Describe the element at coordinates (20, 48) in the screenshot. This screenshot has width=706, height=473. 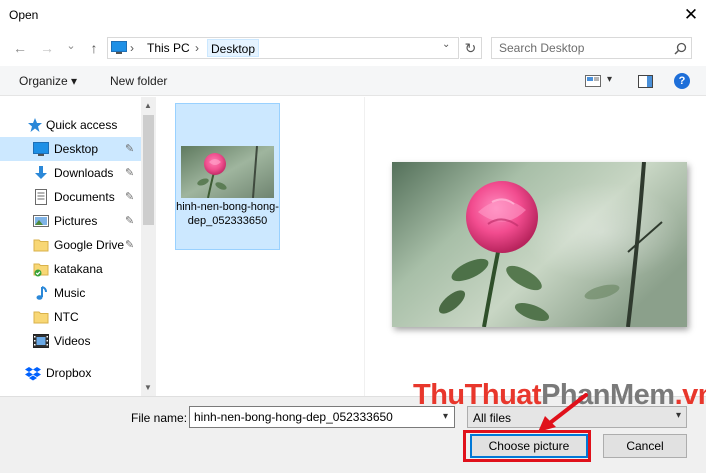
I see `back-button: ←` at that location.